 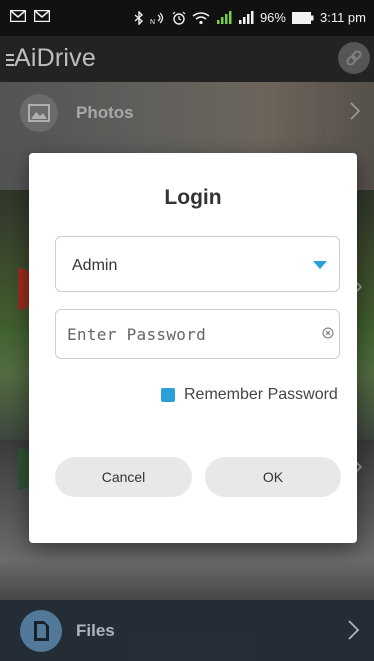 What do you see at coordinates (158, 18) in the screenshot?
I see `nfc-icon: N` at bounding box center [158, 18].